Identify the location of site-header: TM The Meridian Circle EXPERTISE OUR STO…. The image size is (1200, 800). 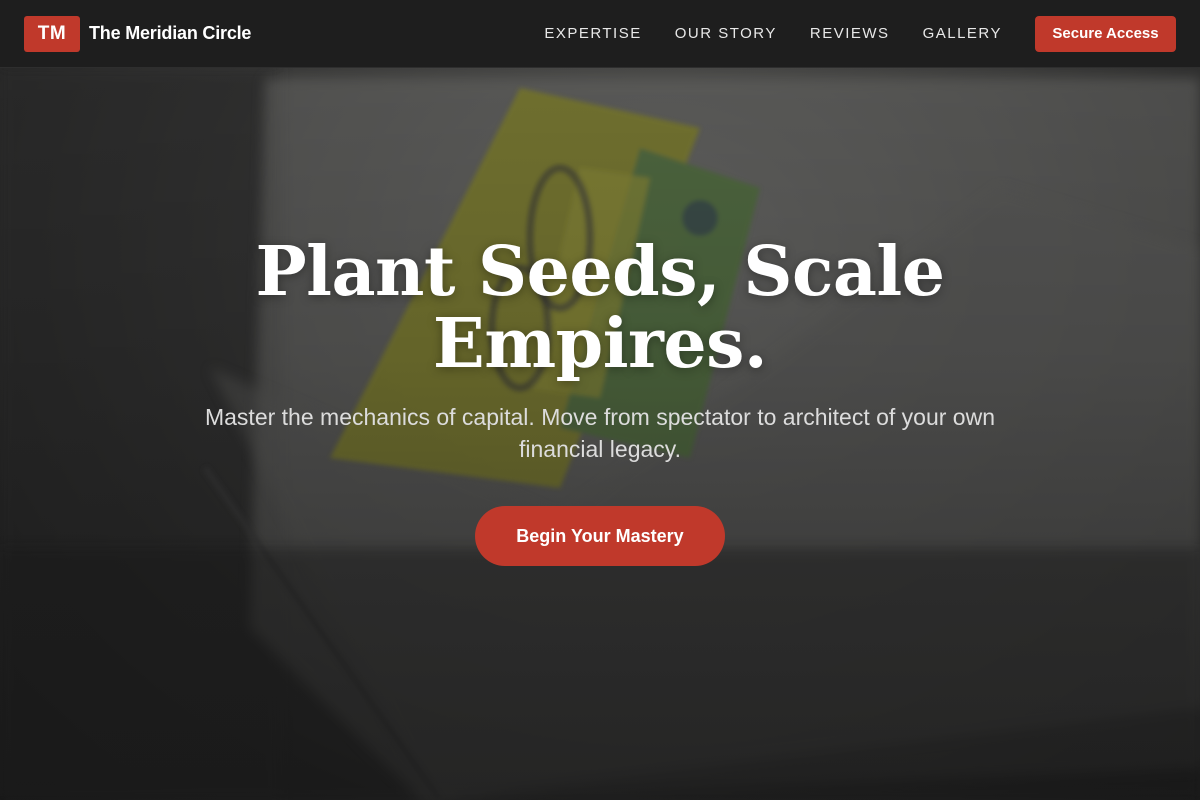
(600, 34).